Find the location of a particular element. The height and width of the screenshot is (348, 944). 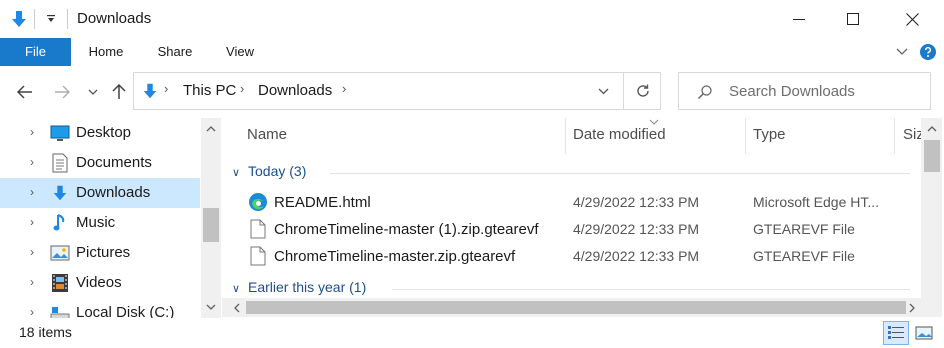

refresh-icon is located at coordinates (642, 90).